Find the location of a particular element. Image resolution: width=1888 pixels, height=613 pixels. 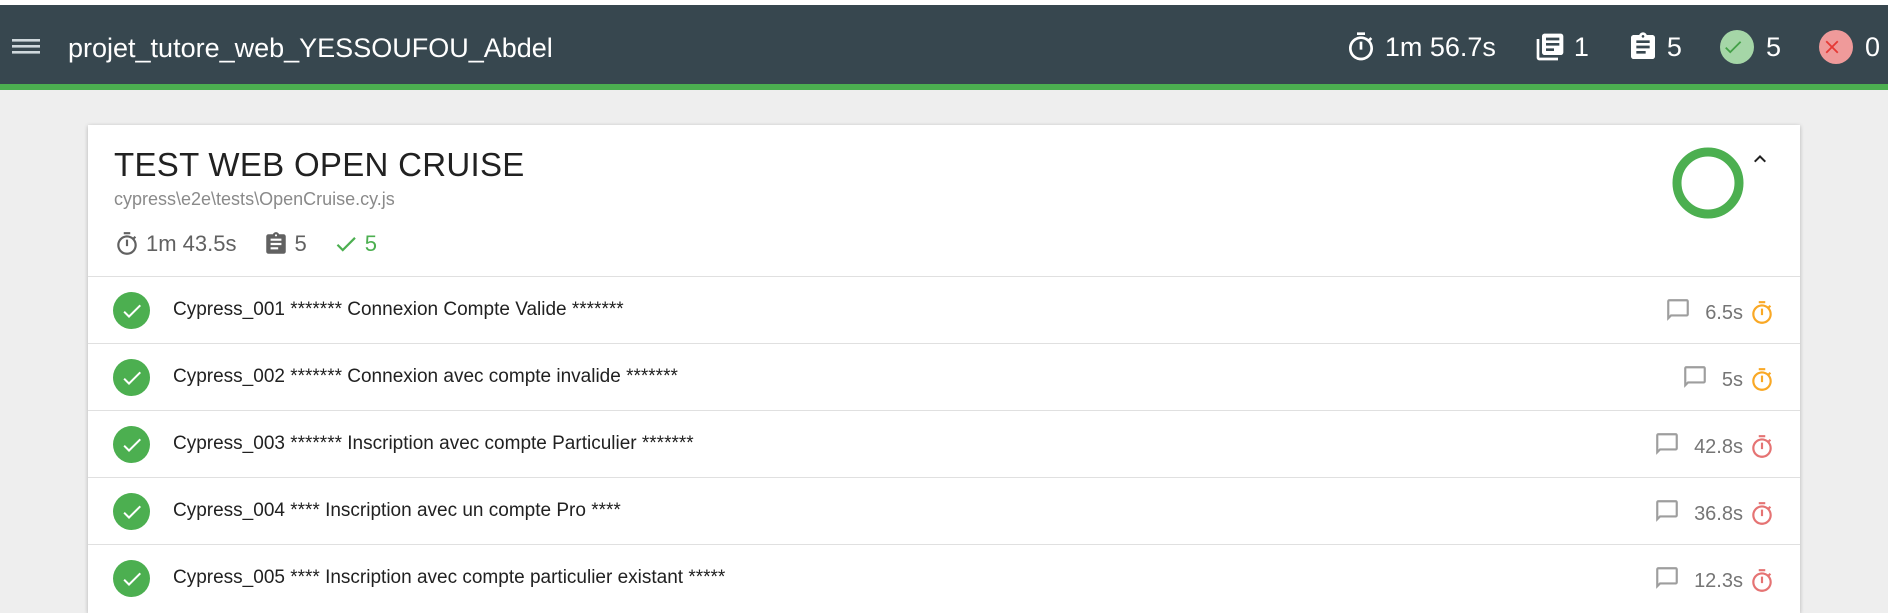

suite-passed: 5 is located at coordinates (355, 244).